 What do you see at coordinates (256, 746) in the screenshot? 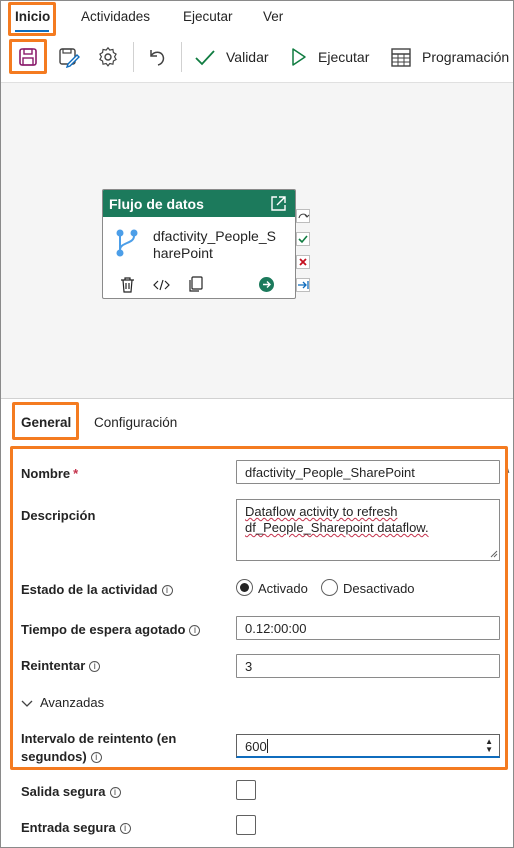
I see `retry-interval-value: 600` at bounding box center [256, 746].